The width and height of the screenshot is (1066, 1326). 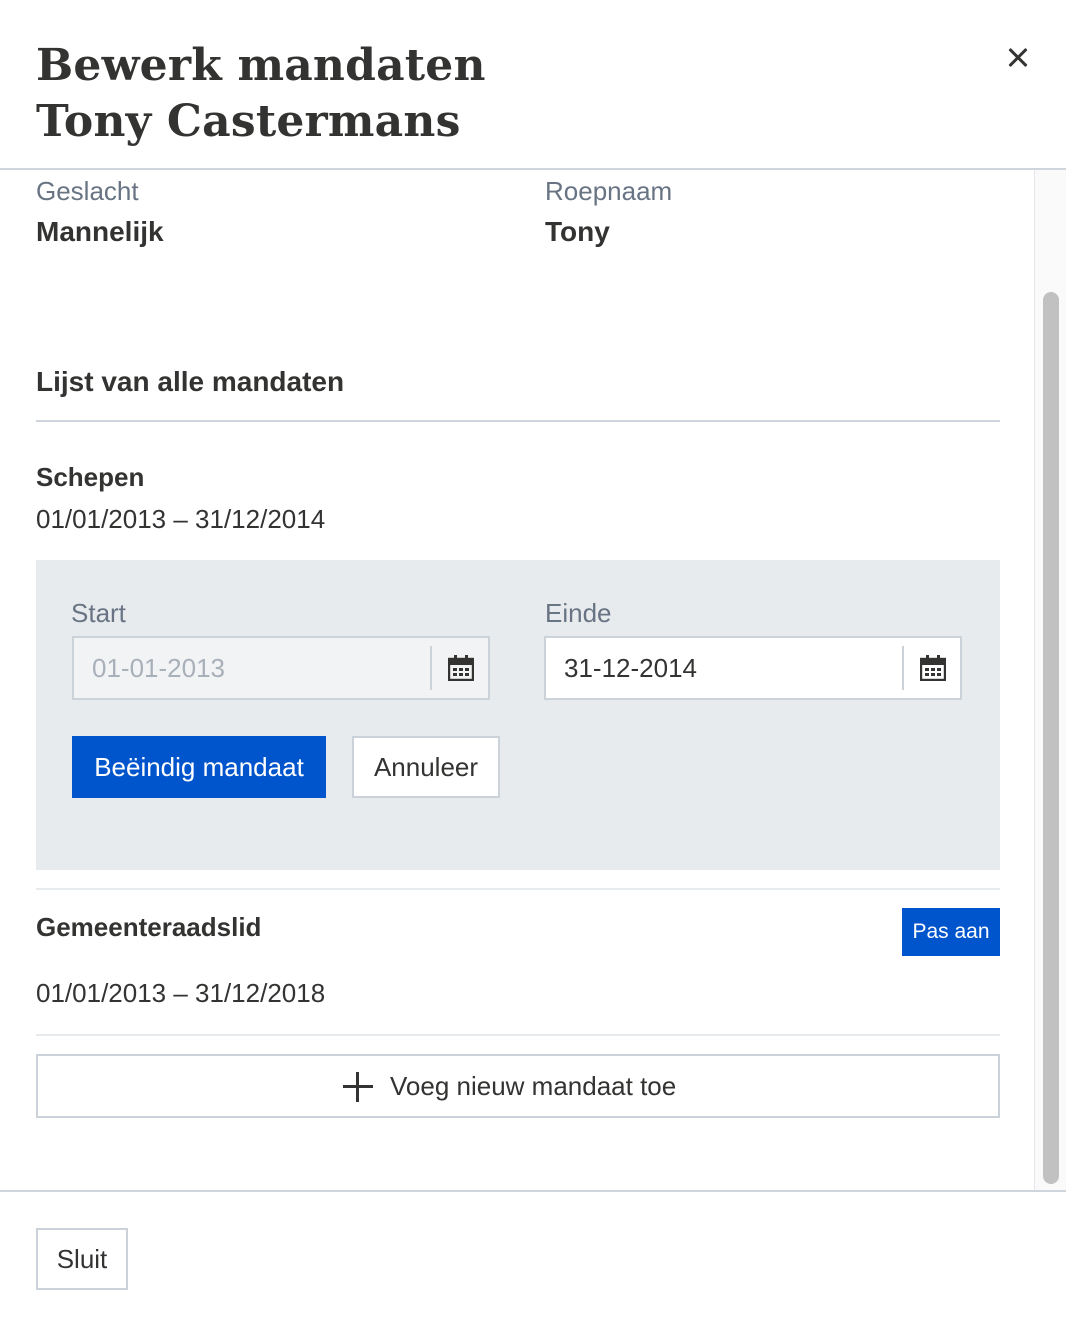 What do you see at coordinates (199, 767) in the screenshot?
I see `end-mandate-button: Beëindig mandaat` at bounding box center [199, 767].